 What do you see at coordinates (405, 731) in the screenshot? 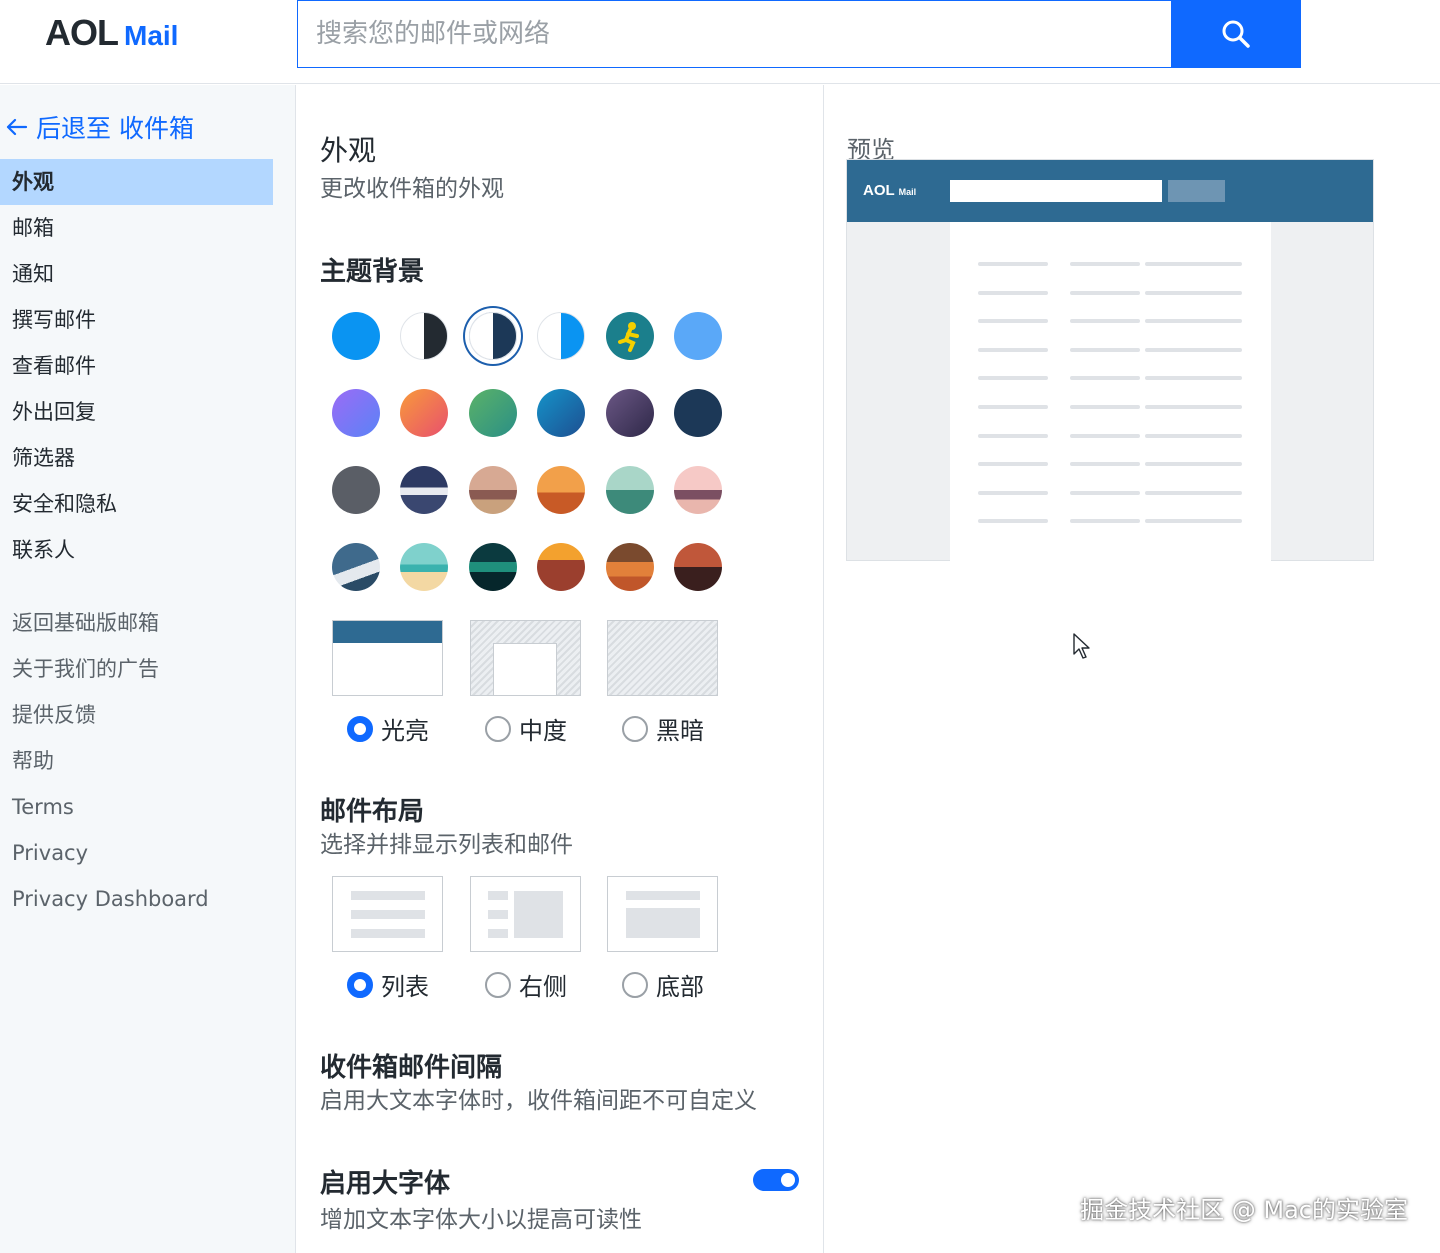
I see `radio-label: 光亮` at bounding box center [405, 731].